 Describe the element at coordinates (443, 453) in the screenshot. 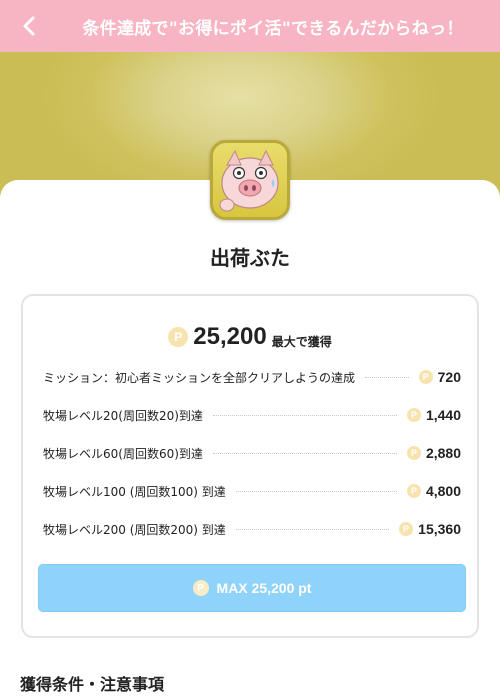

I see `mission-points: 2,880` at that location.